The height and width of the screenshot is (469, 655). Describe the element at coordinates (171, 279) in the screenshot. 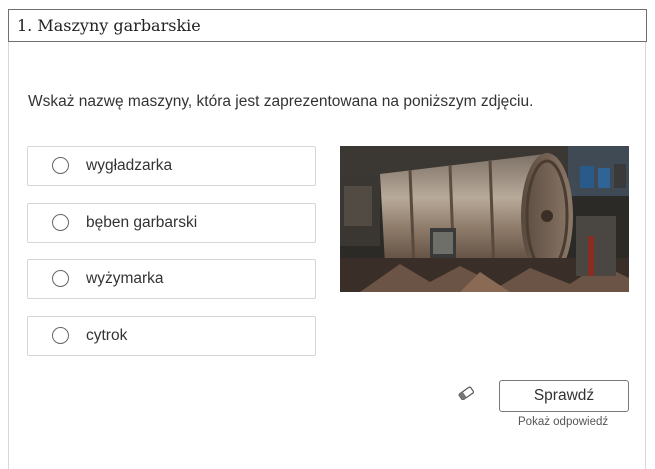

I see `option-wyzymarka: wyżymarka` at that location.